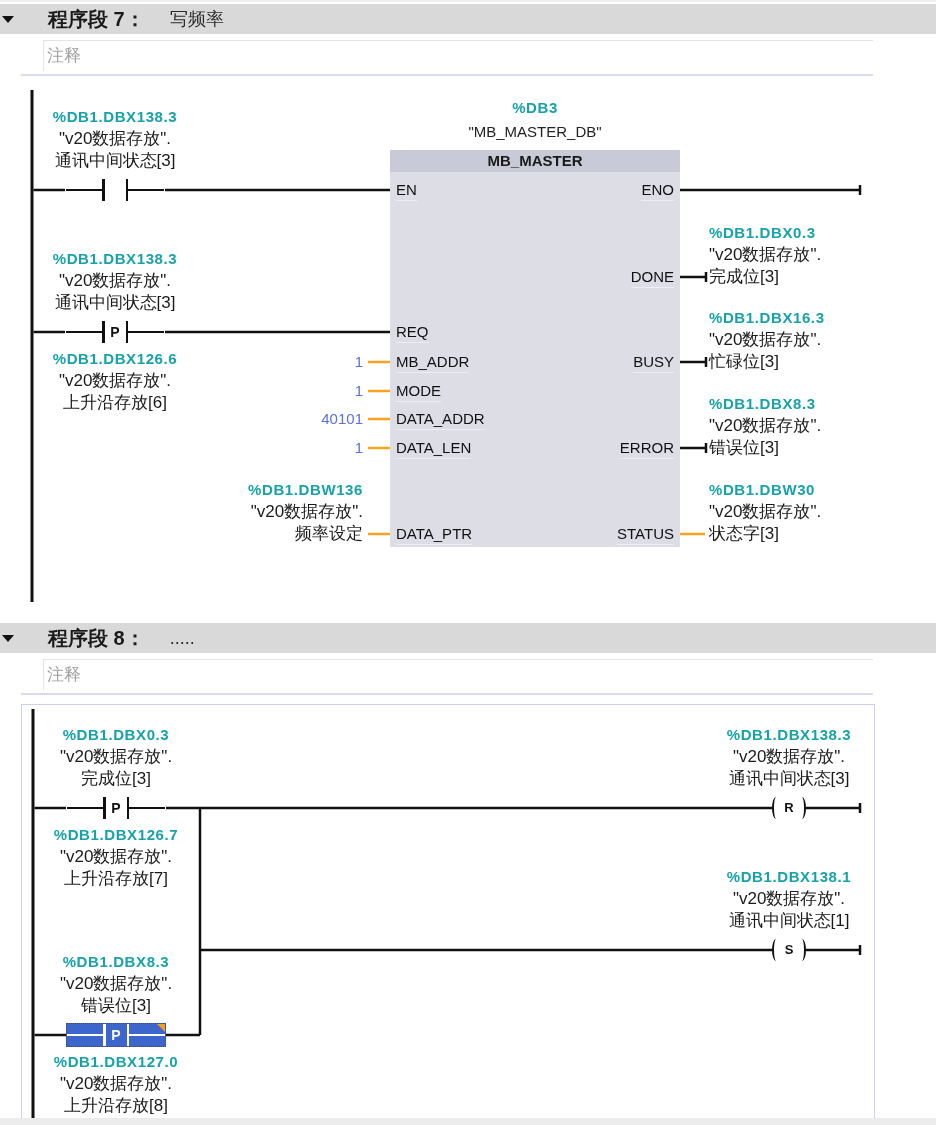  Describe the element at coordinates (646, 448) in the screenshot. I see `pin-label: ERROR` at that location.